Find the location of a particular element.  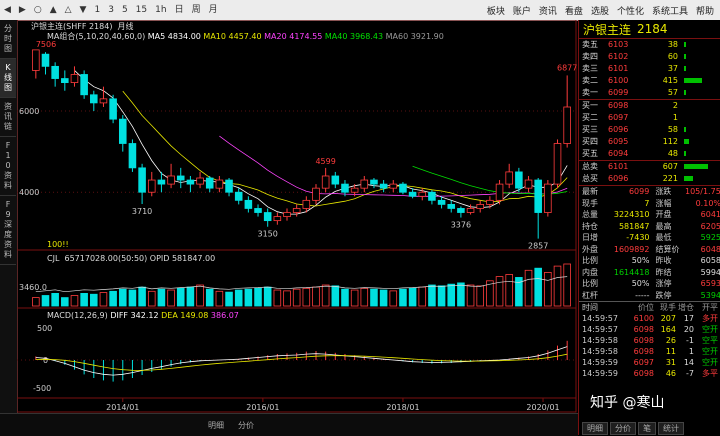

side-tab-4: F 9 深 度 资 料 is located at coordinates (8, 230).